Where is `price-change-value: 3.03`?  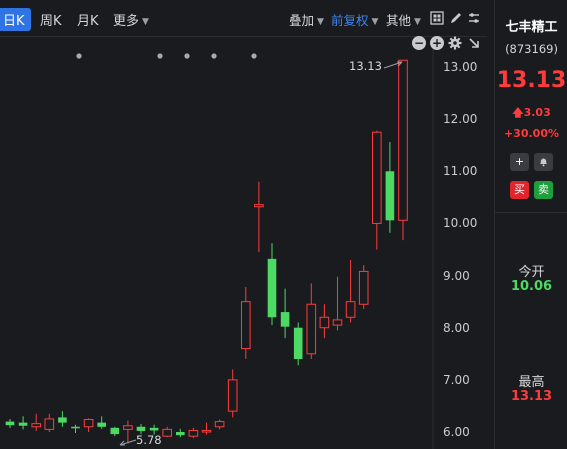 price-change-value: 3.03 is located at coordinates (537, 112).